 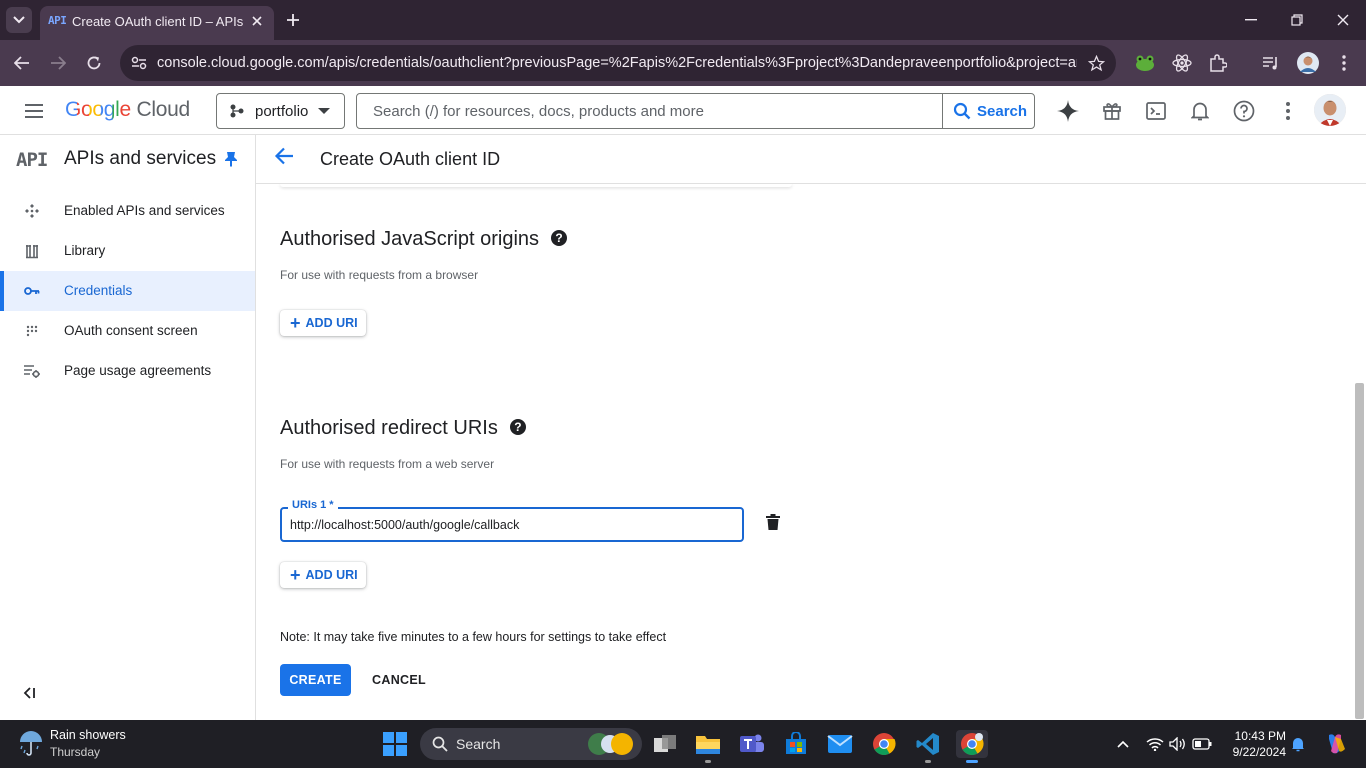 I want to click on restore-icon, so click(x=1297, y=20).